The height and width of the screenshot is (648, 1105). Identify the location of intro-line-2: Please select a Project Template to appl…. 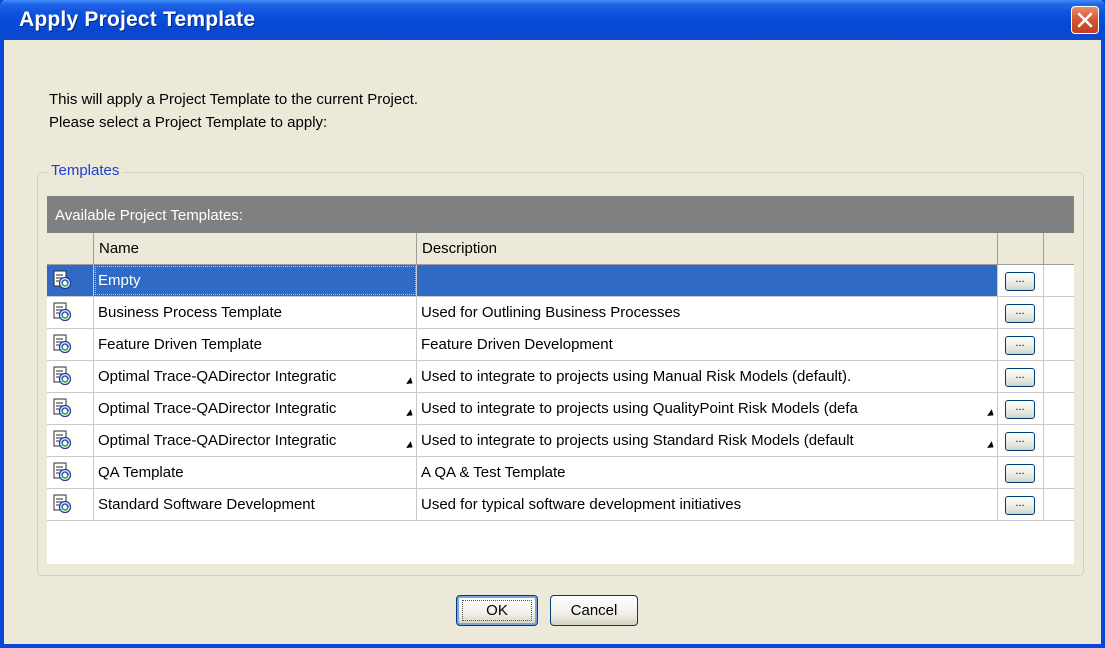
(188, 122).